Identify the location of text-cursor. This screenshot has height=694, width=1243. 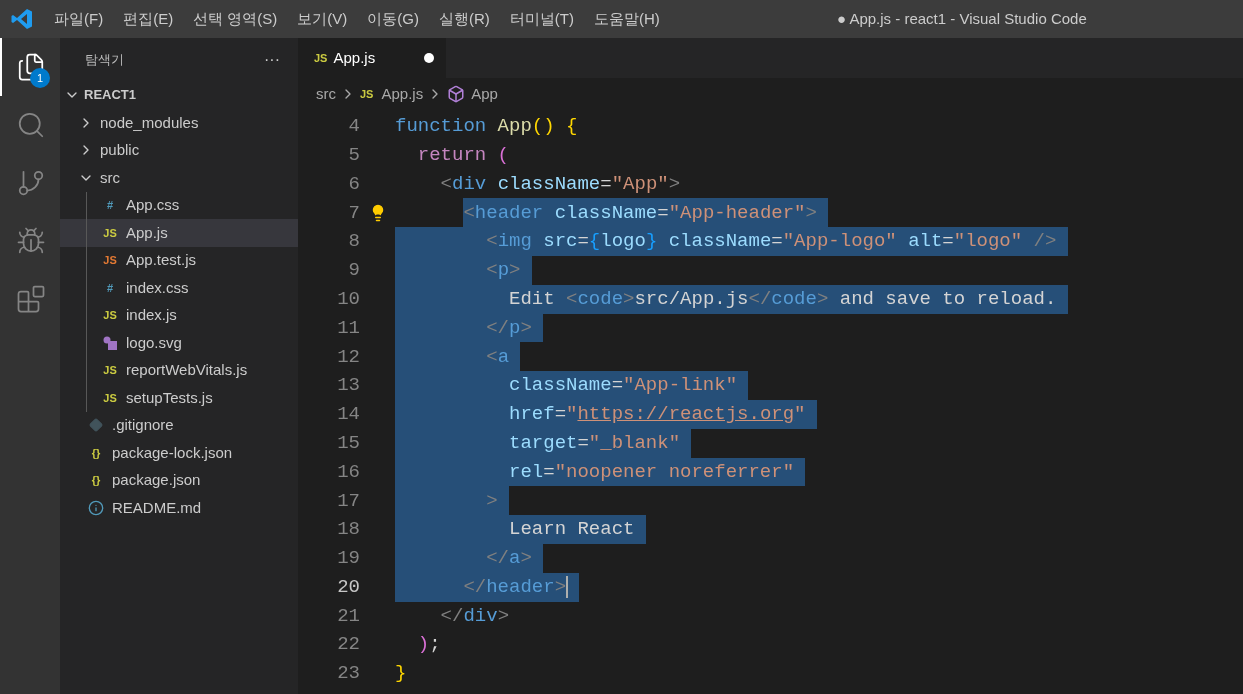
(567, 587).